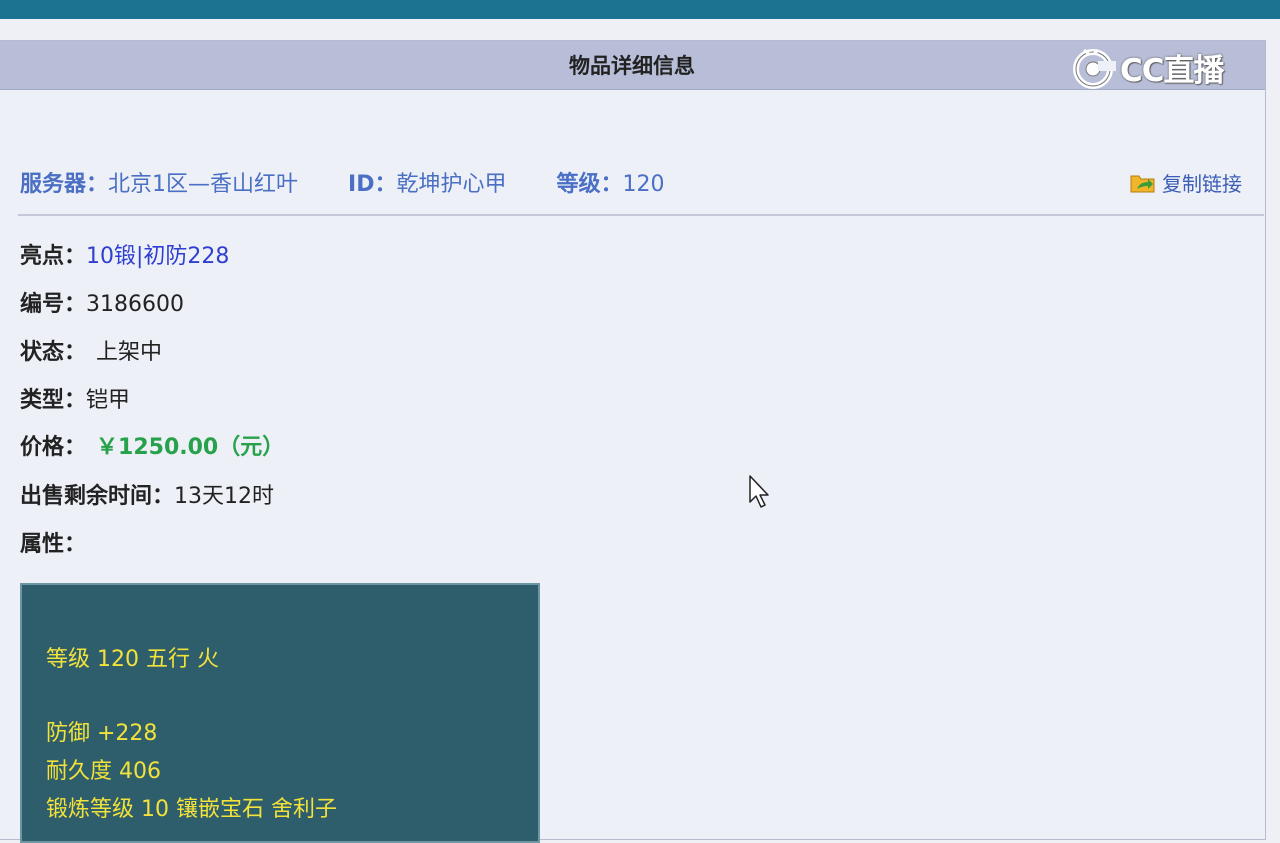  What do you see at coordinates (190, 447) in the screenshot?
I see `price-value: ￥1250.00（元）` at bounding box center [190, 447].